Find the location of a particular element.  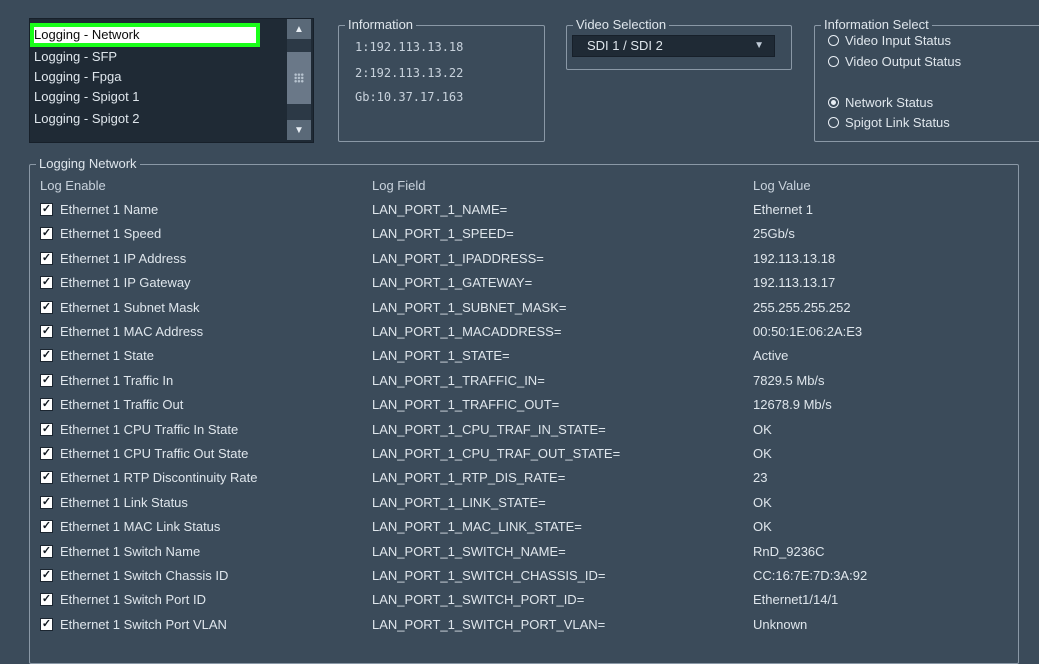

radio-label: Network Status is located at coordinates (889, 102).